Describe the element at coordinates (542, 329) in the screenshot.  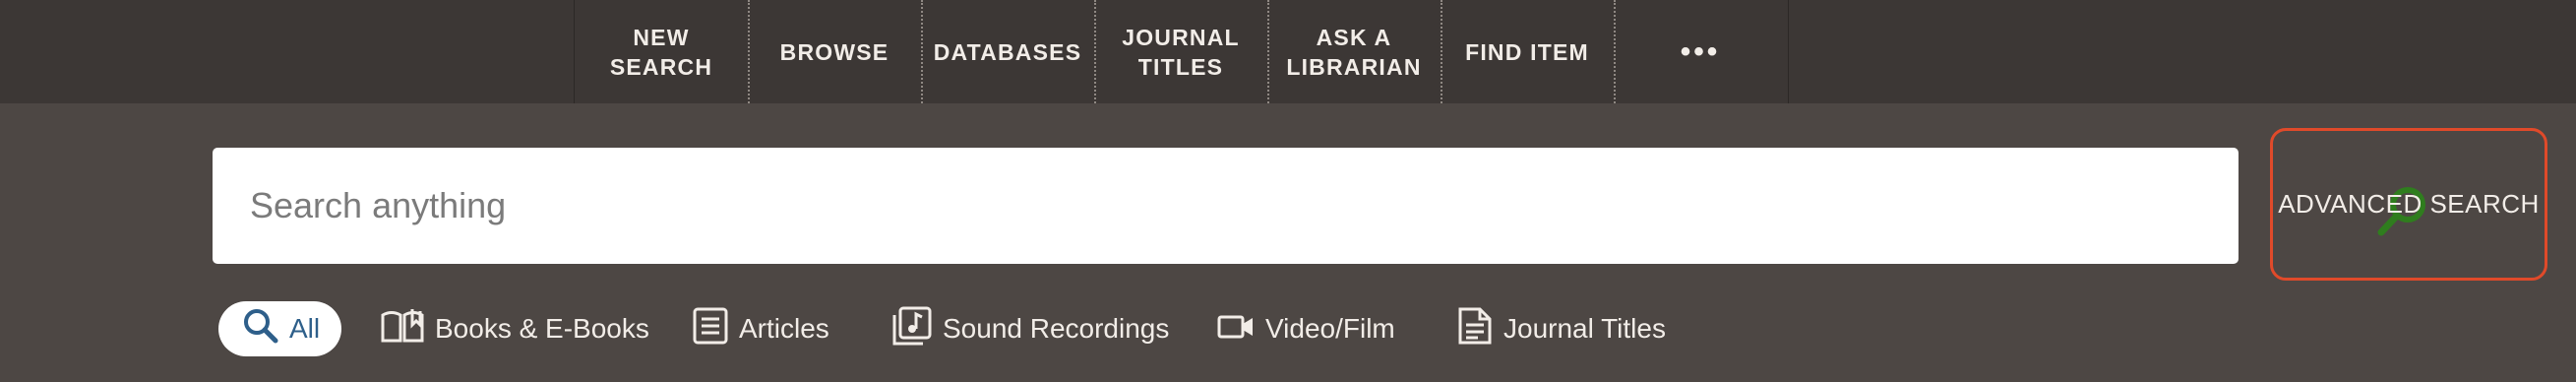
I see `filter-label: Books & E-Books` at that location.